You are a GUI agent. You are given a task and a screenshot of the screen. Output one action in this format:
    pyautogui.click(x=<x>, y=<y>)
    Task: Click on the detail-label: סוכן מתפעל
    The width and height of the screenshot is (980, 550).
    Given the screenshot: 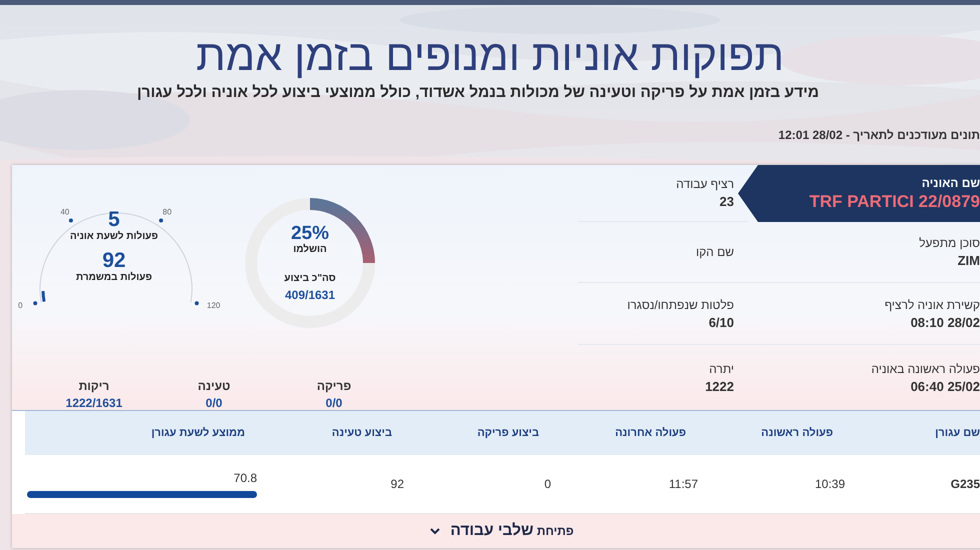 What is the action you would take?
    pyautogui.click(x=949, y=243)
    